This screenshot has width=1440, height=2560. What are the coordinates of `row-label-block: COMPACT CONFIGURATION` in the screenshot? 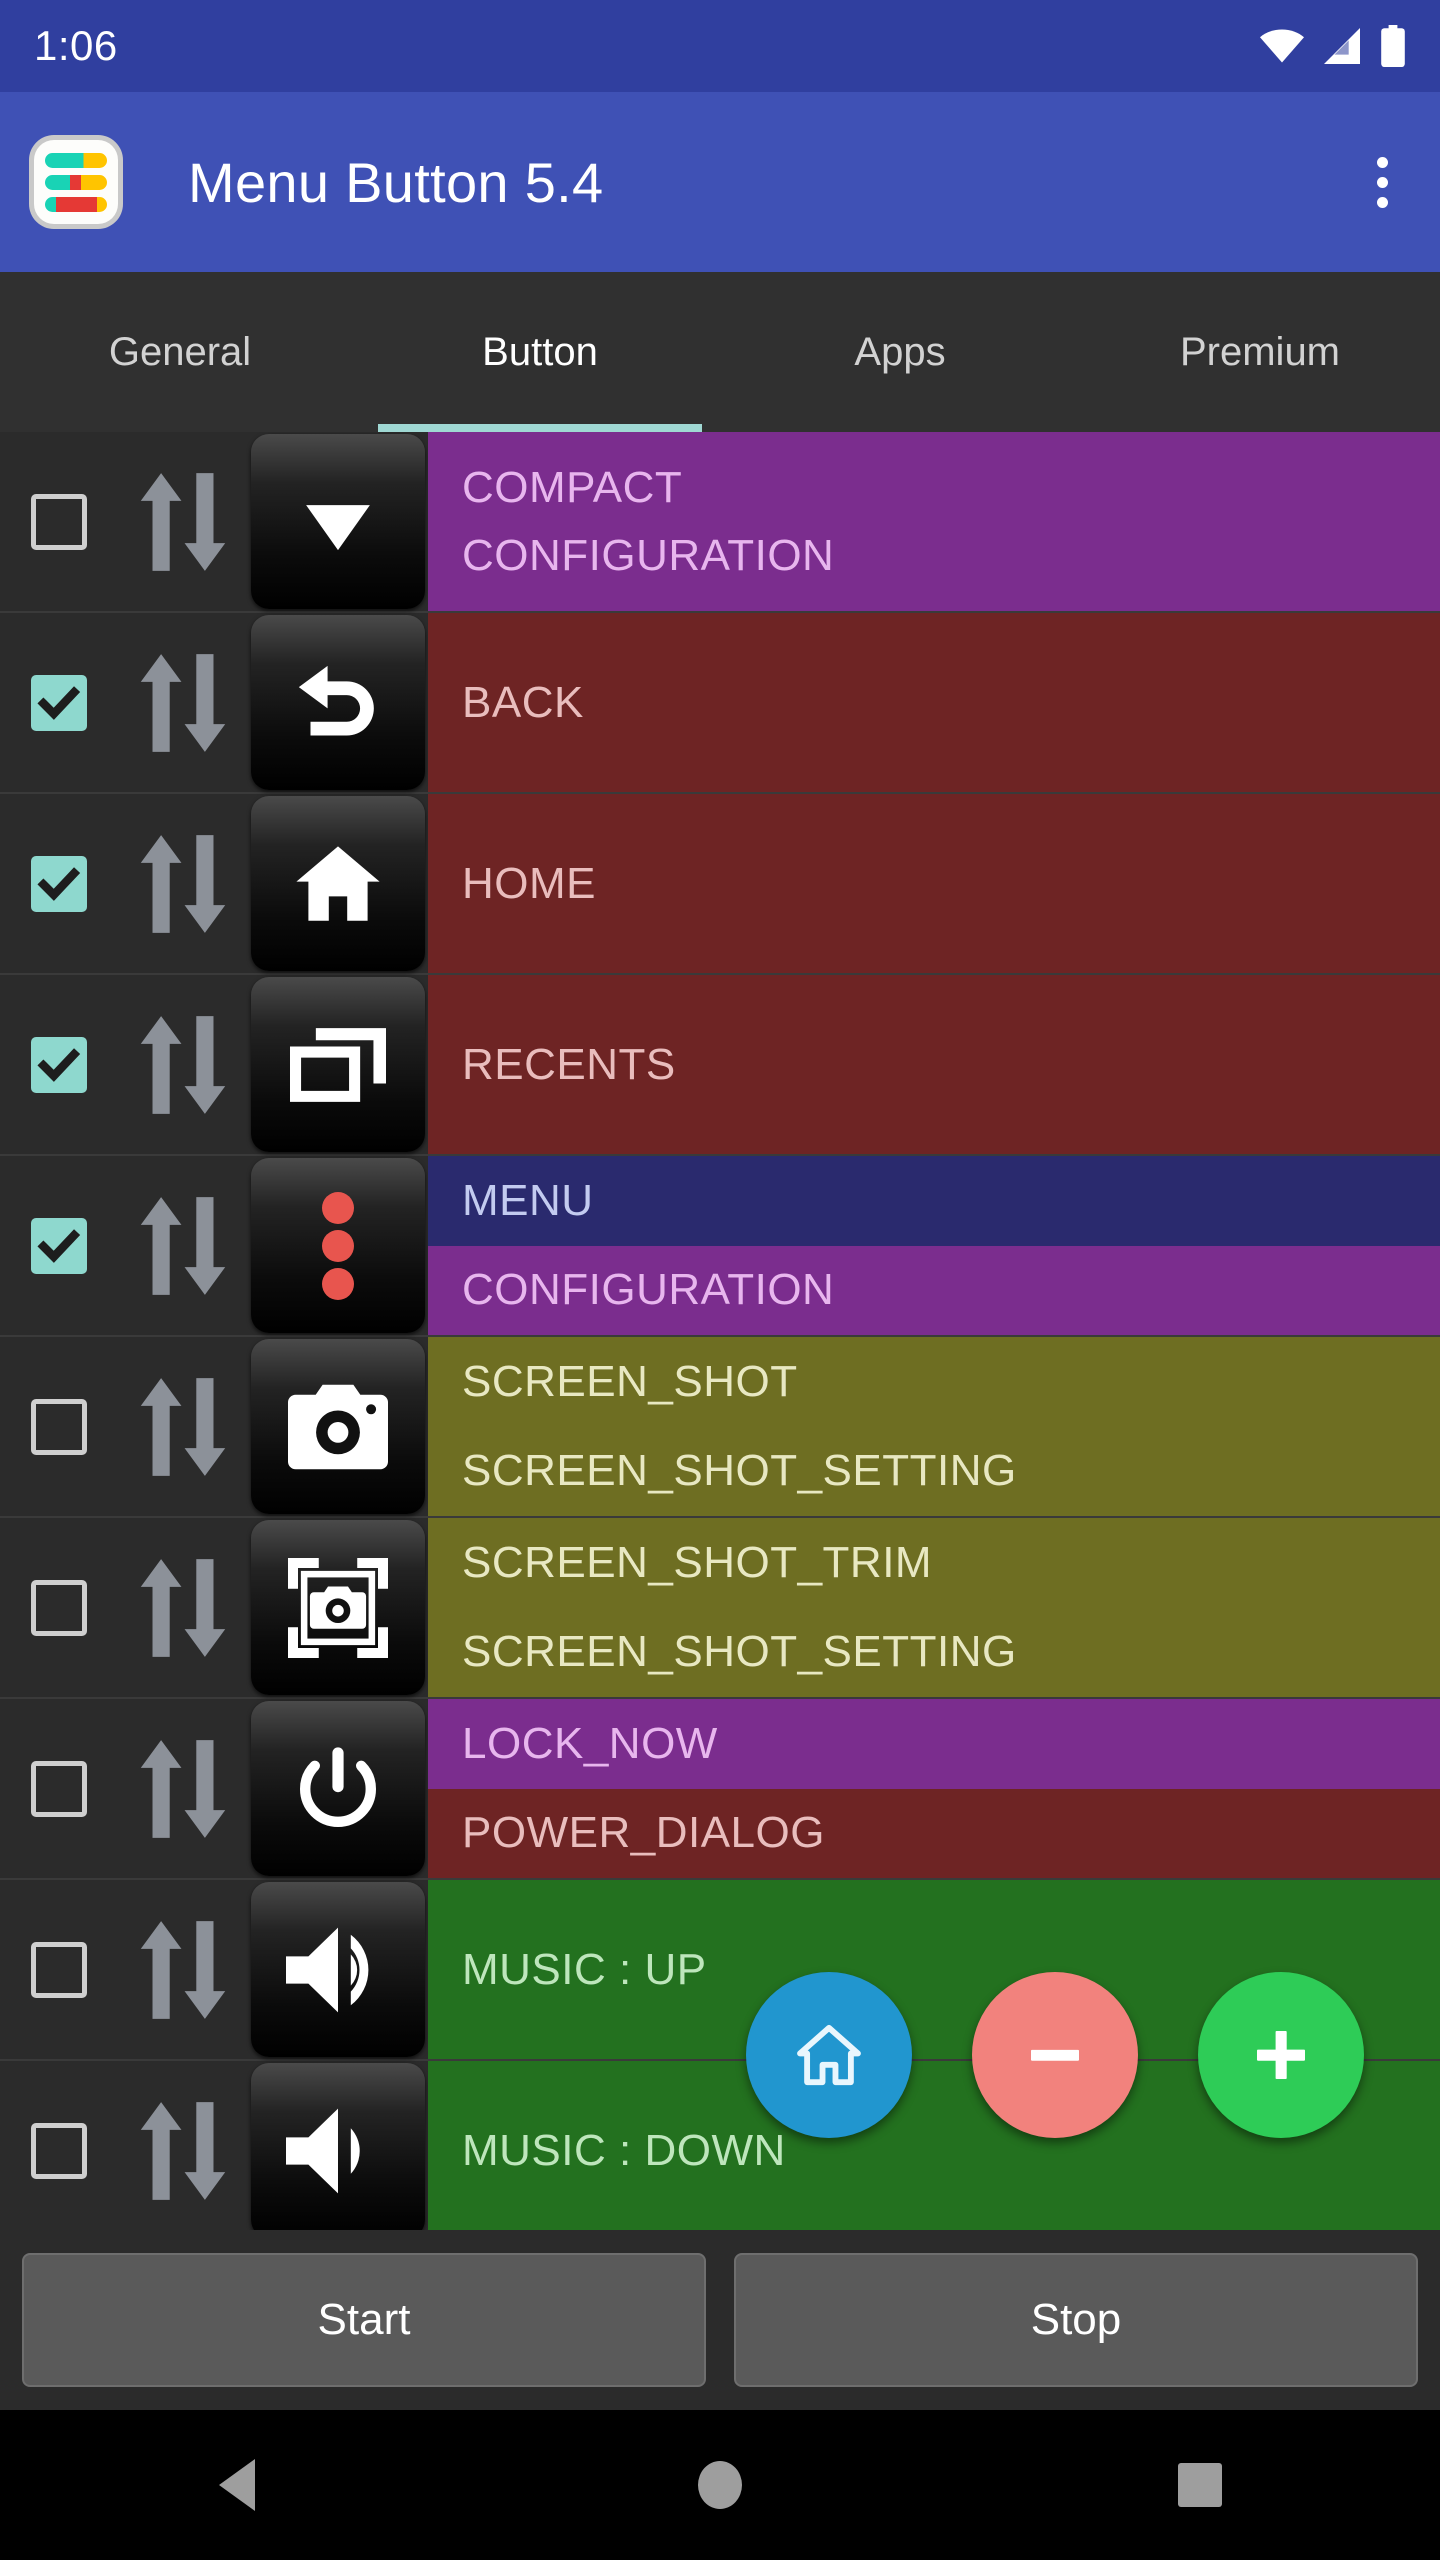 It's located at (934, 521).